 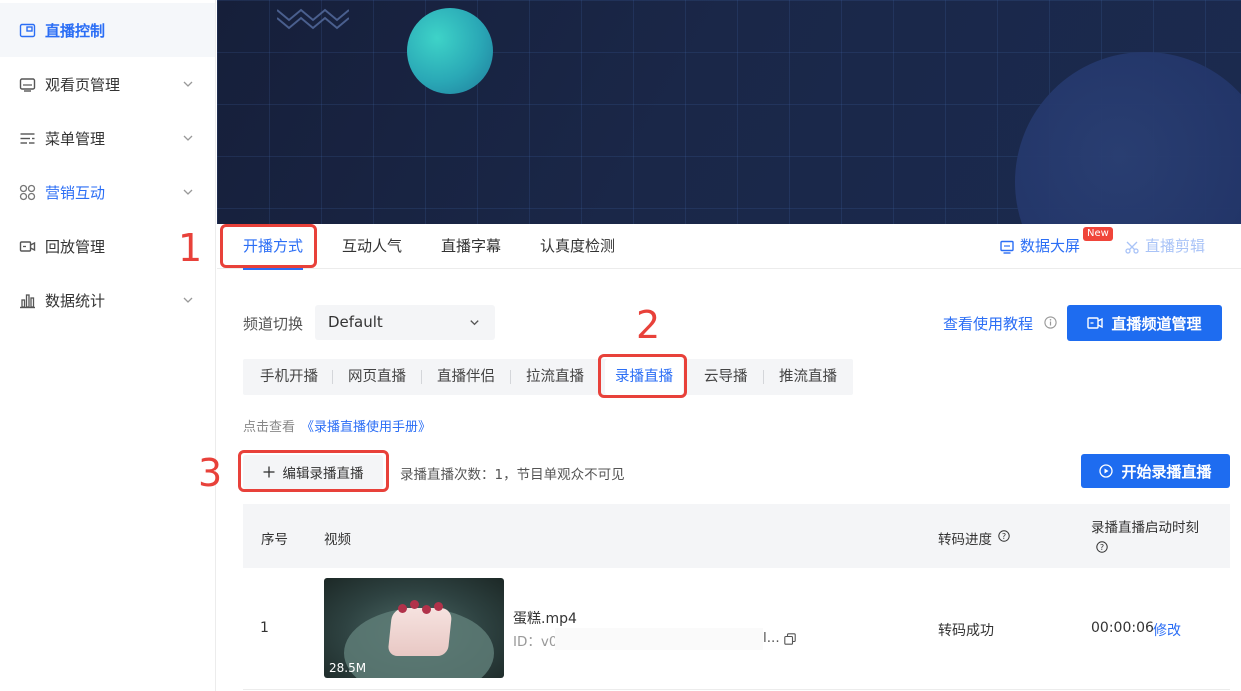 What do you see at coordinates (289, 377) in the screenshot?
I see `mode-mobile: 手机开播` at bounding box center [289, 377].